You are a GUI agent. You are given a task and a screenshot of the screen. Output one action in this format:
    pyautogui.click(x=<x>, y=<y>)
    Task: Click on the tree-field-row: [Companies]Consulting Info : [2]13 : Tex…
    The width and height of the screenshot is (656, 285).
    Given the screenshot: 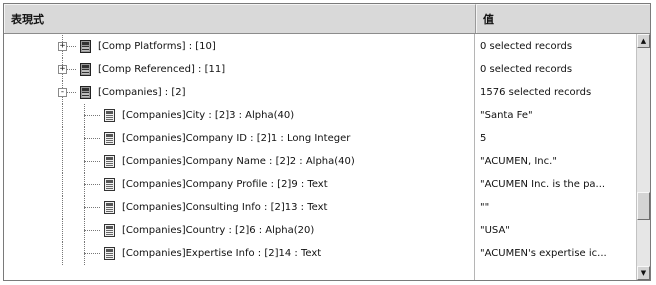 What is the action you would take?
    pyautogui.click(x=320, y=207)
    